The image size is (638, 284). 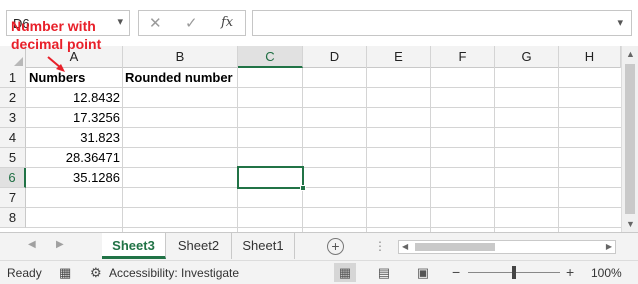 What do you see at coordinates (96, 273) in the screenshot?
I see `accessibility-icon: ⚙` at bounding box center [96, 273].